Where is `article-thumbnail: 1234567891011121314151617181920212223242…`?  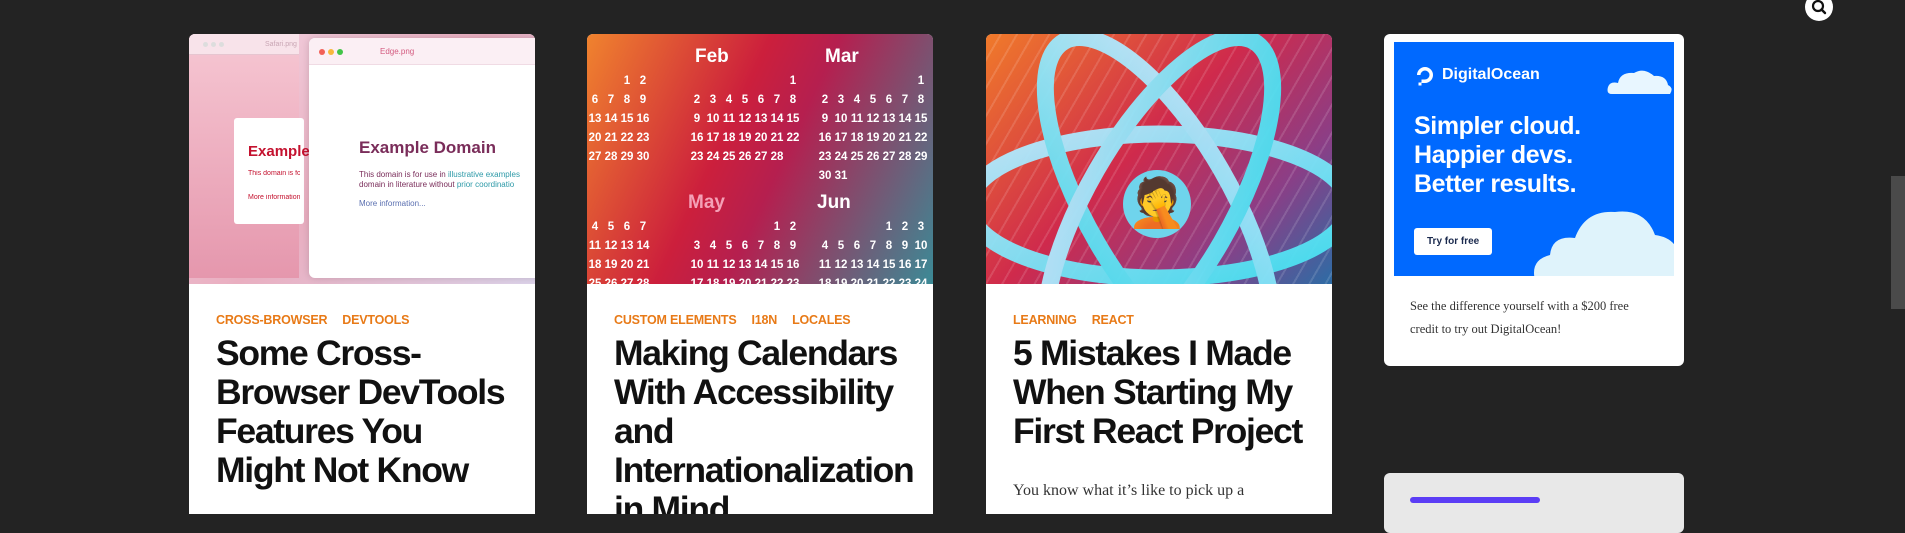 article-thumbnail: 1234567891011121314151617181920212223242… is located at coordinates (760, 159).